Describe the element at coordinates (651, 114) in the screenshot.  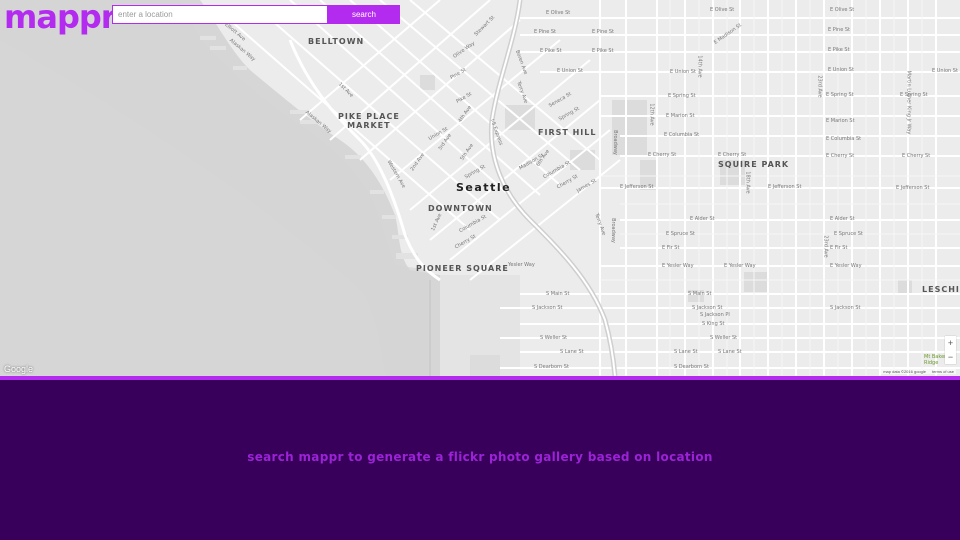
I see `street-label: 12th Ave` at that location.